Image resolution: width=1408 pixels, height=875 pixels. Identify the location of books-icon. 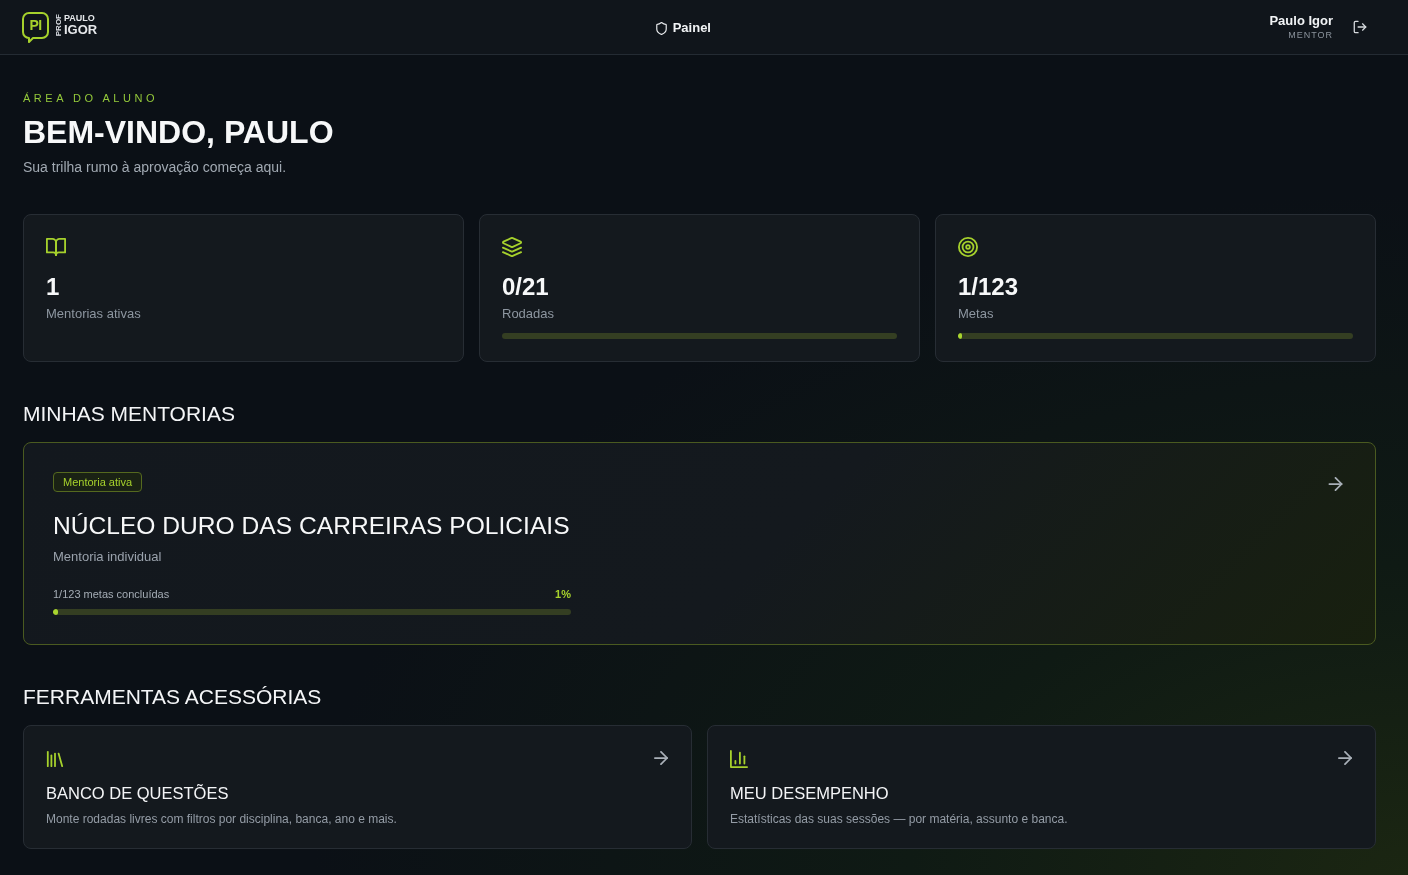
(55, 759).